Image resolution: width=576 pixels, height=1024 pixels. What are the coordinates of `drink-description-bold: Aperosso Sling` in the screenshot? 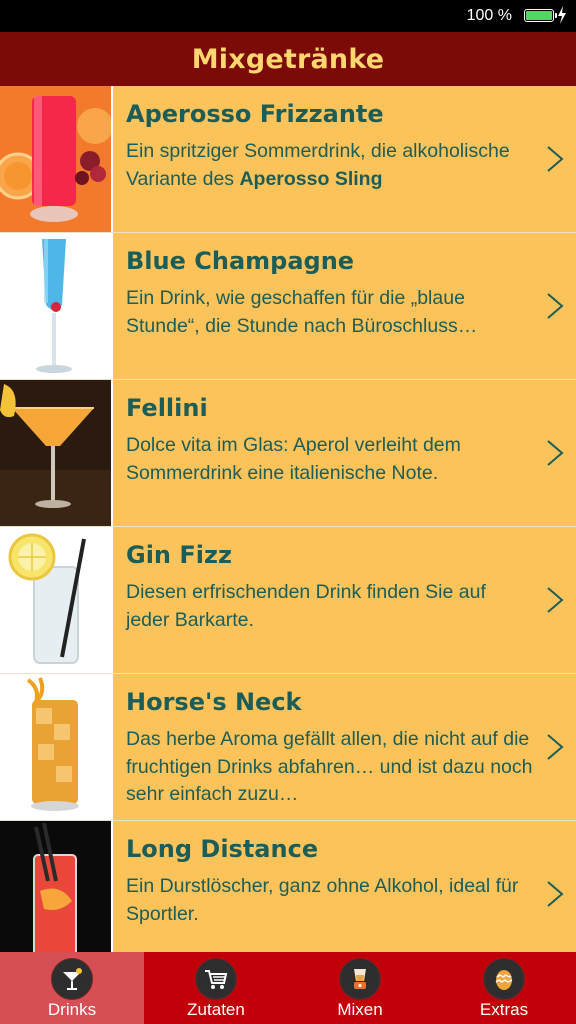 It's located at (311, 178).